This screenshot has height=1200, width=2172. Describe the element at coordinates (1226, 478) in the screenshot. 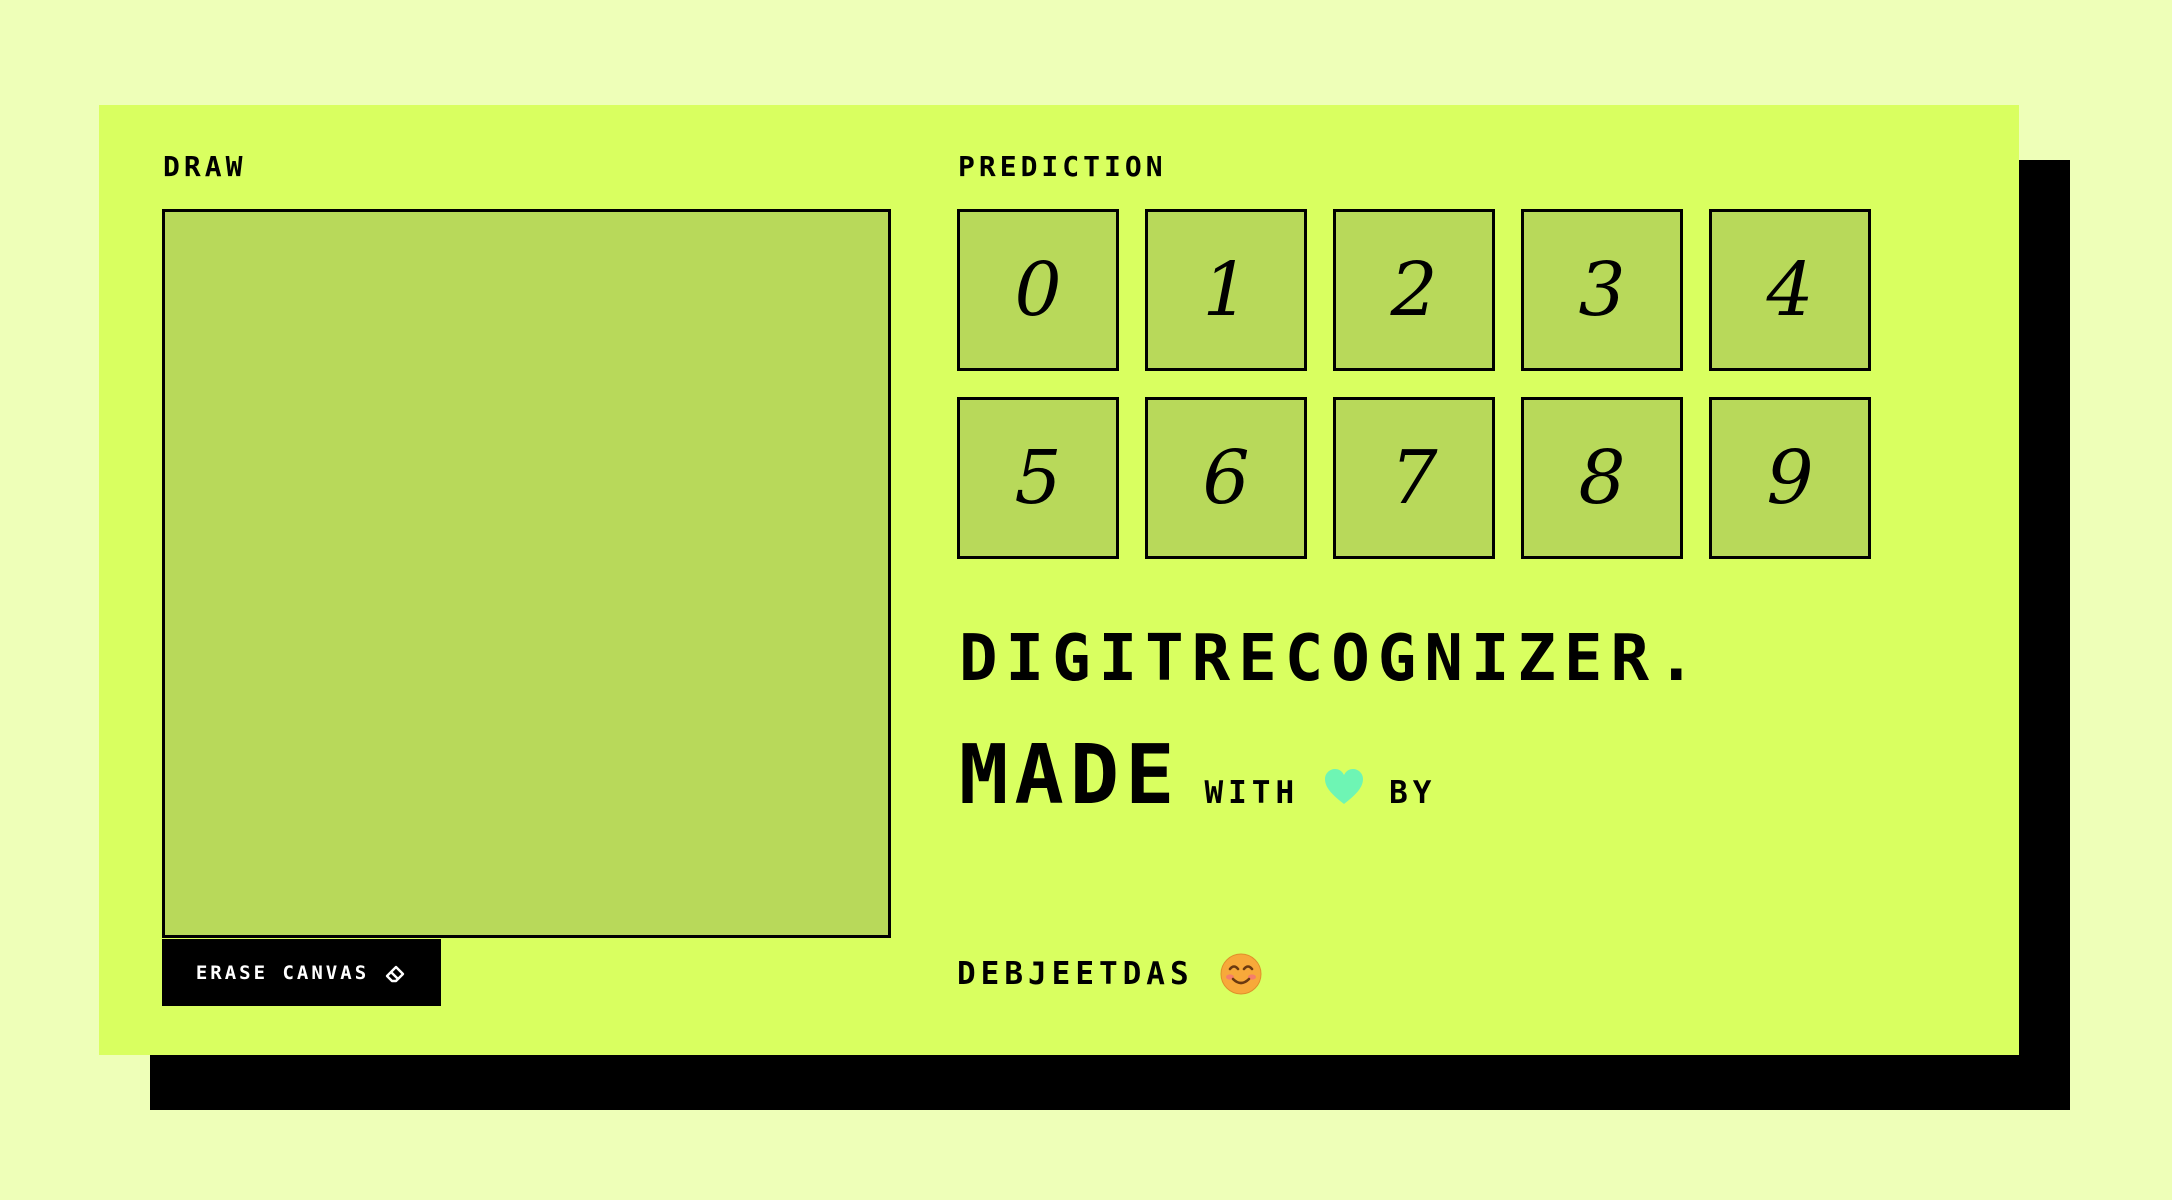

I see `digit-cell-6: 6` at that location.